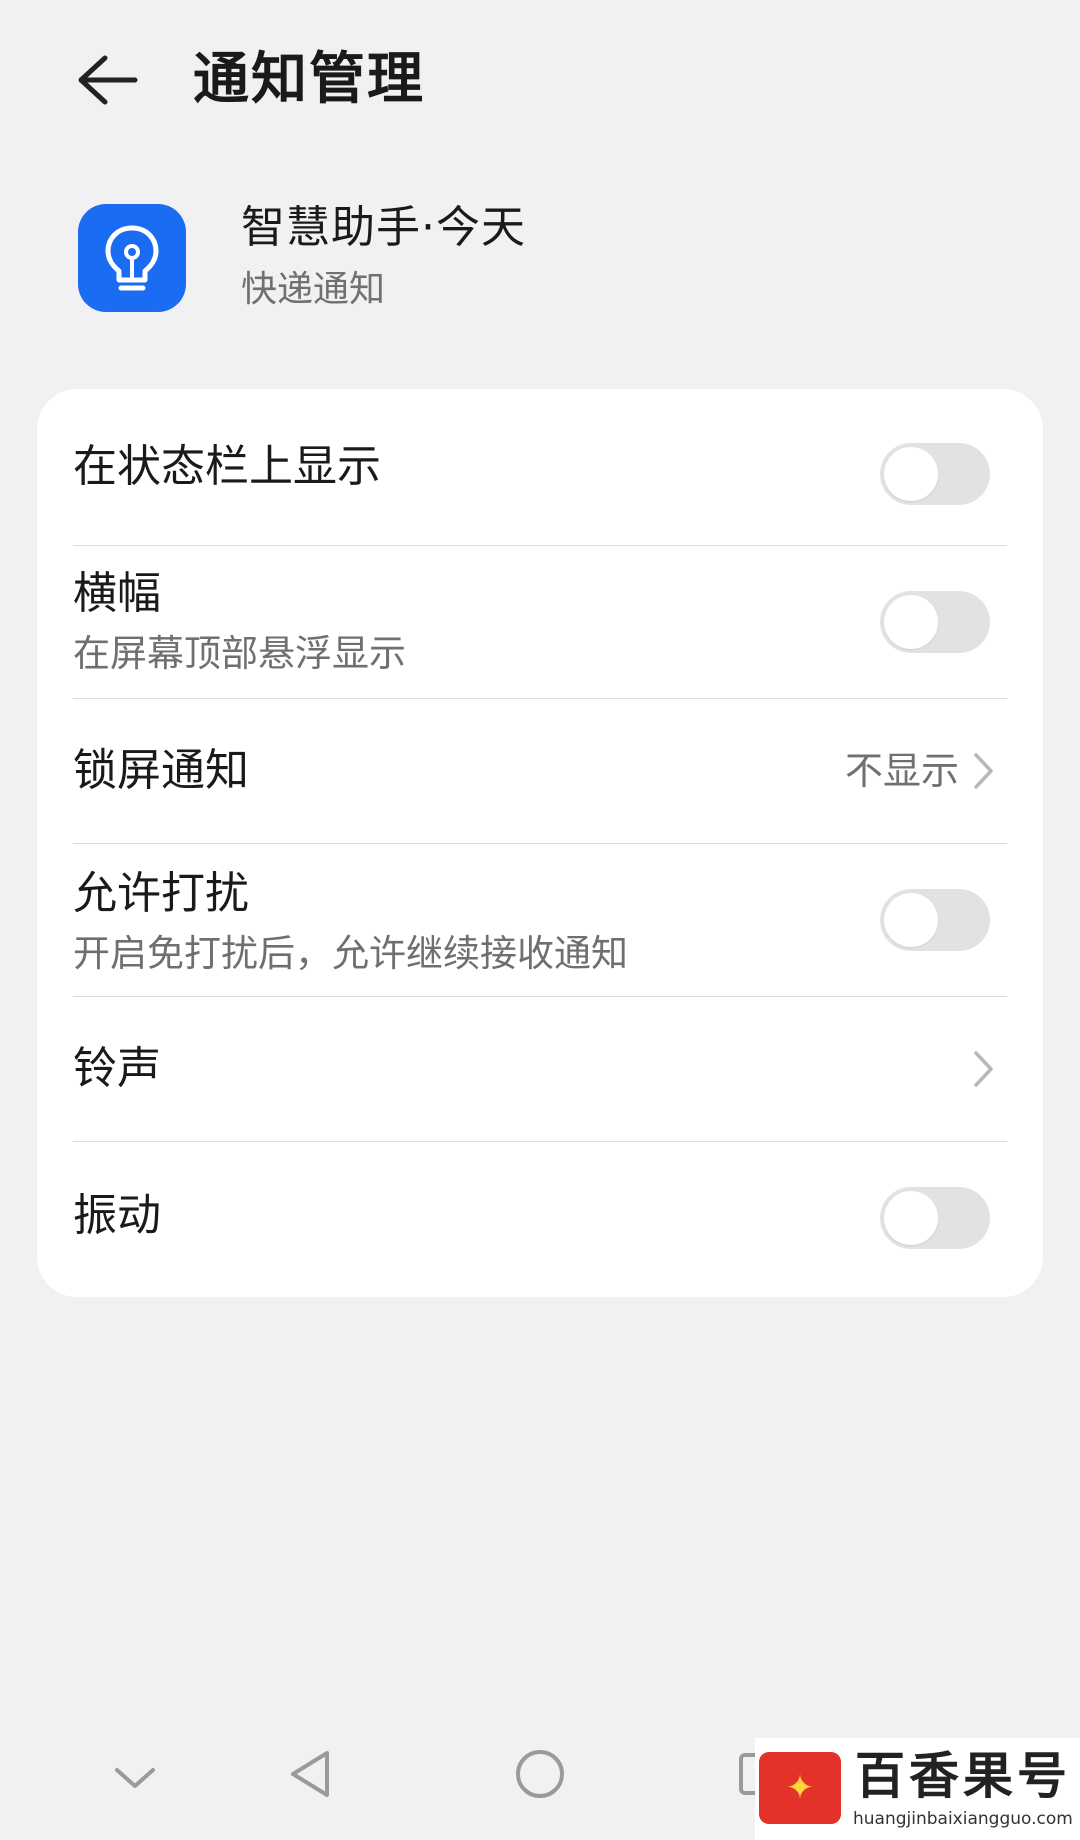 This screenshot has height=1840, width=1080. What do you see at coordinates (540, 467) in the screenshot?
I see `setting-statusbar-row: 在状态栏上显示` at bounding box center [540, 467].